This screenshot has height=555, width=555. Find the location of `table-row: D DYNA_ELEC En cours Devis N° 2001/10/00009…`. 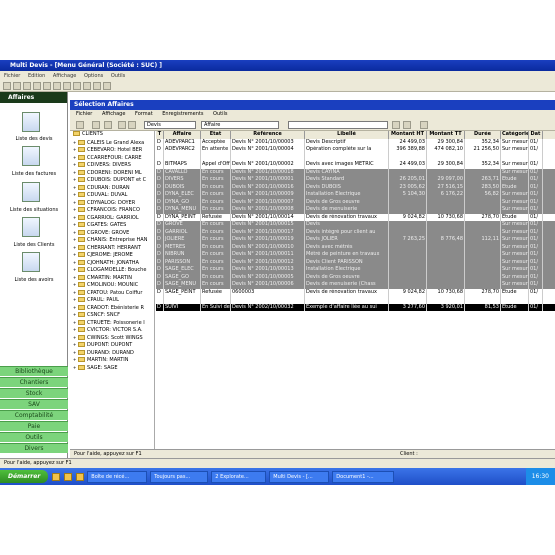

table-row: D DYNA_ELEC En cours Devis N° 2001/10/00009… is located at coordinates (355, 195).